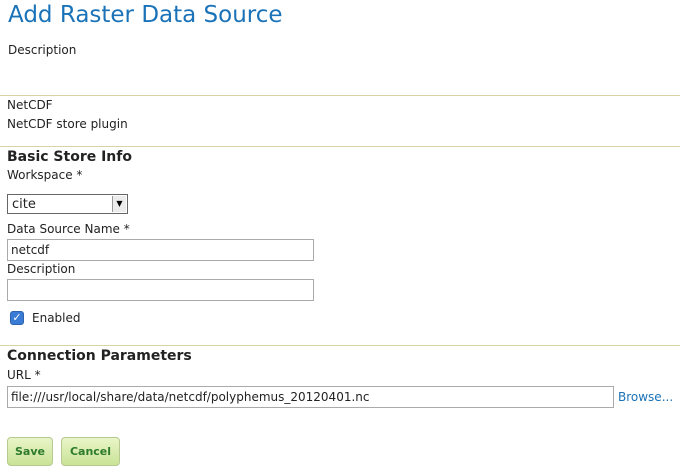 The image size is (680, 473). What do you see at coordinates (90, 451) in the screenshot?
I see `cancel-button: Cancel` at bounding box center [90, 451].